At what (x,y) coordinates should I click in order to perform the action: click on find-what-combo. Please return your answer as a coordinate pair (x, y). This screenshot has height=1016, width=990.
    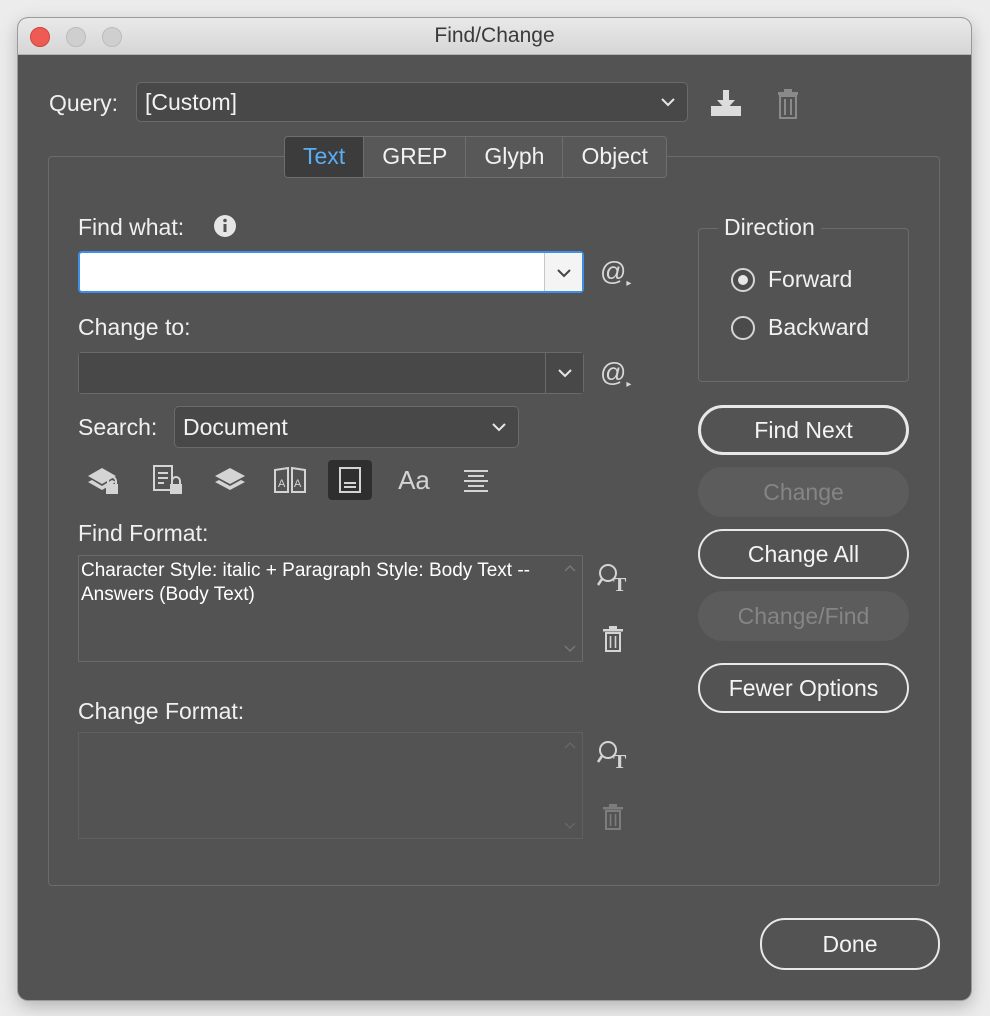
    Looking at the image, I should click on (331, 272).